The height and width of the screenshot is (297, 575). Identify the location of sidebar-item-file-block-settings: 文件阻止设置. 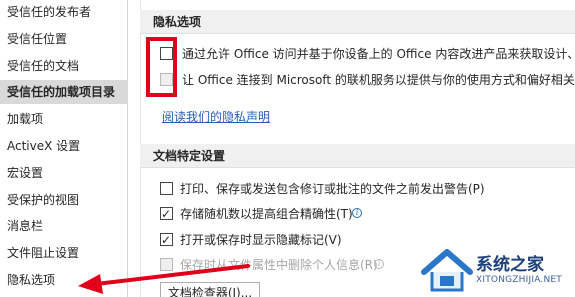
(64, 253).